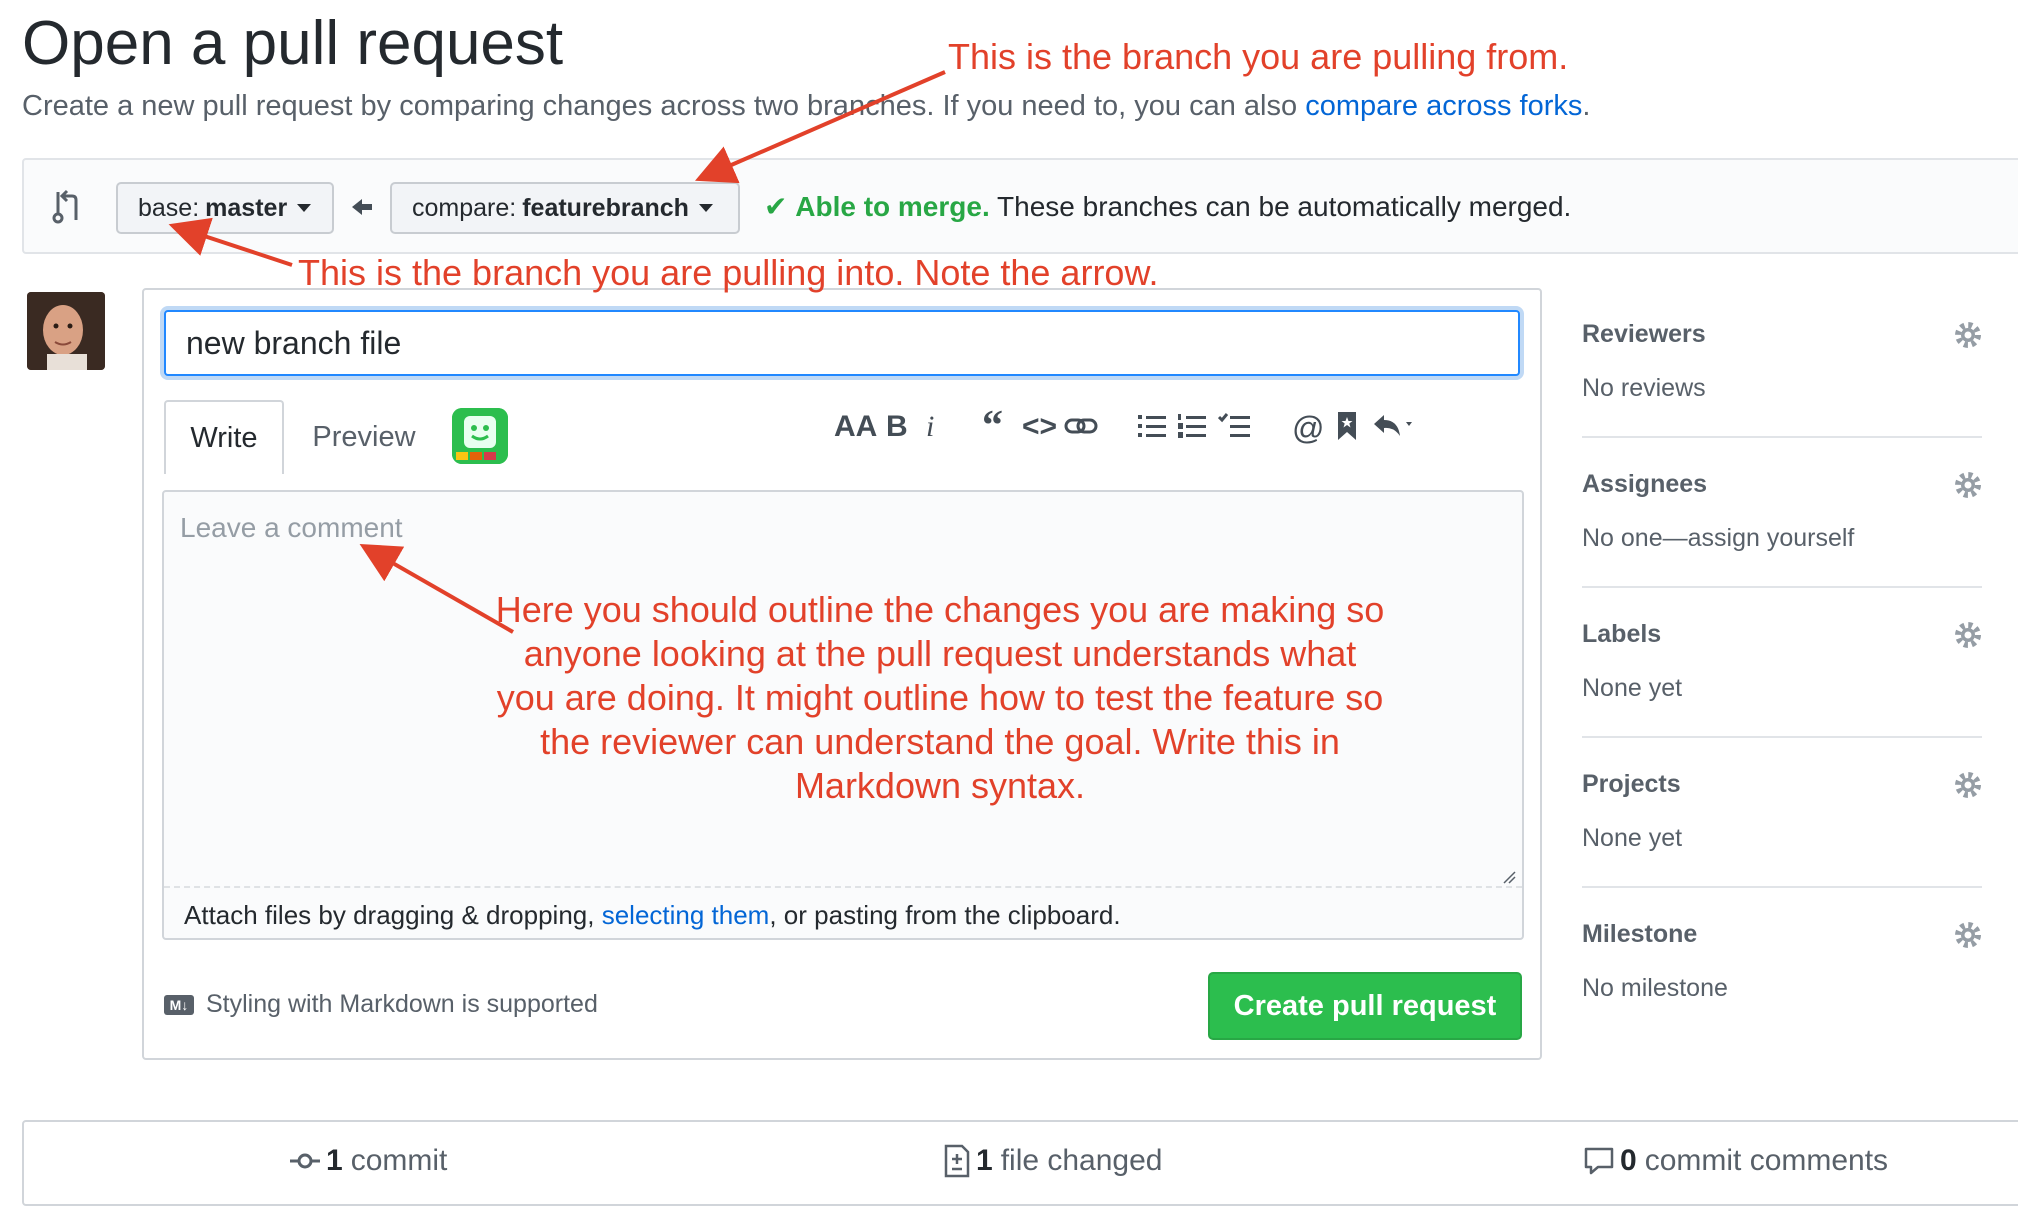  I want to click on annotation-compare-note: This is the branch you are pulling from., so click(1258, 56).